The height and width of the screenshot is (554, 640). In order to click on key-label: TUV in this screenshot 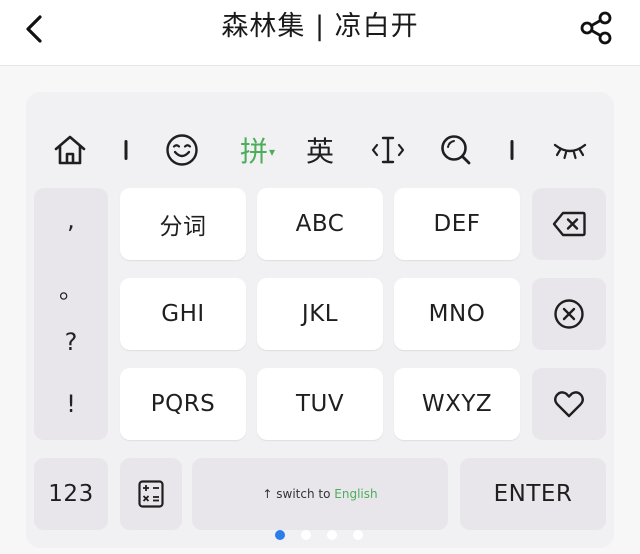, I will do `click(320, 404)`.